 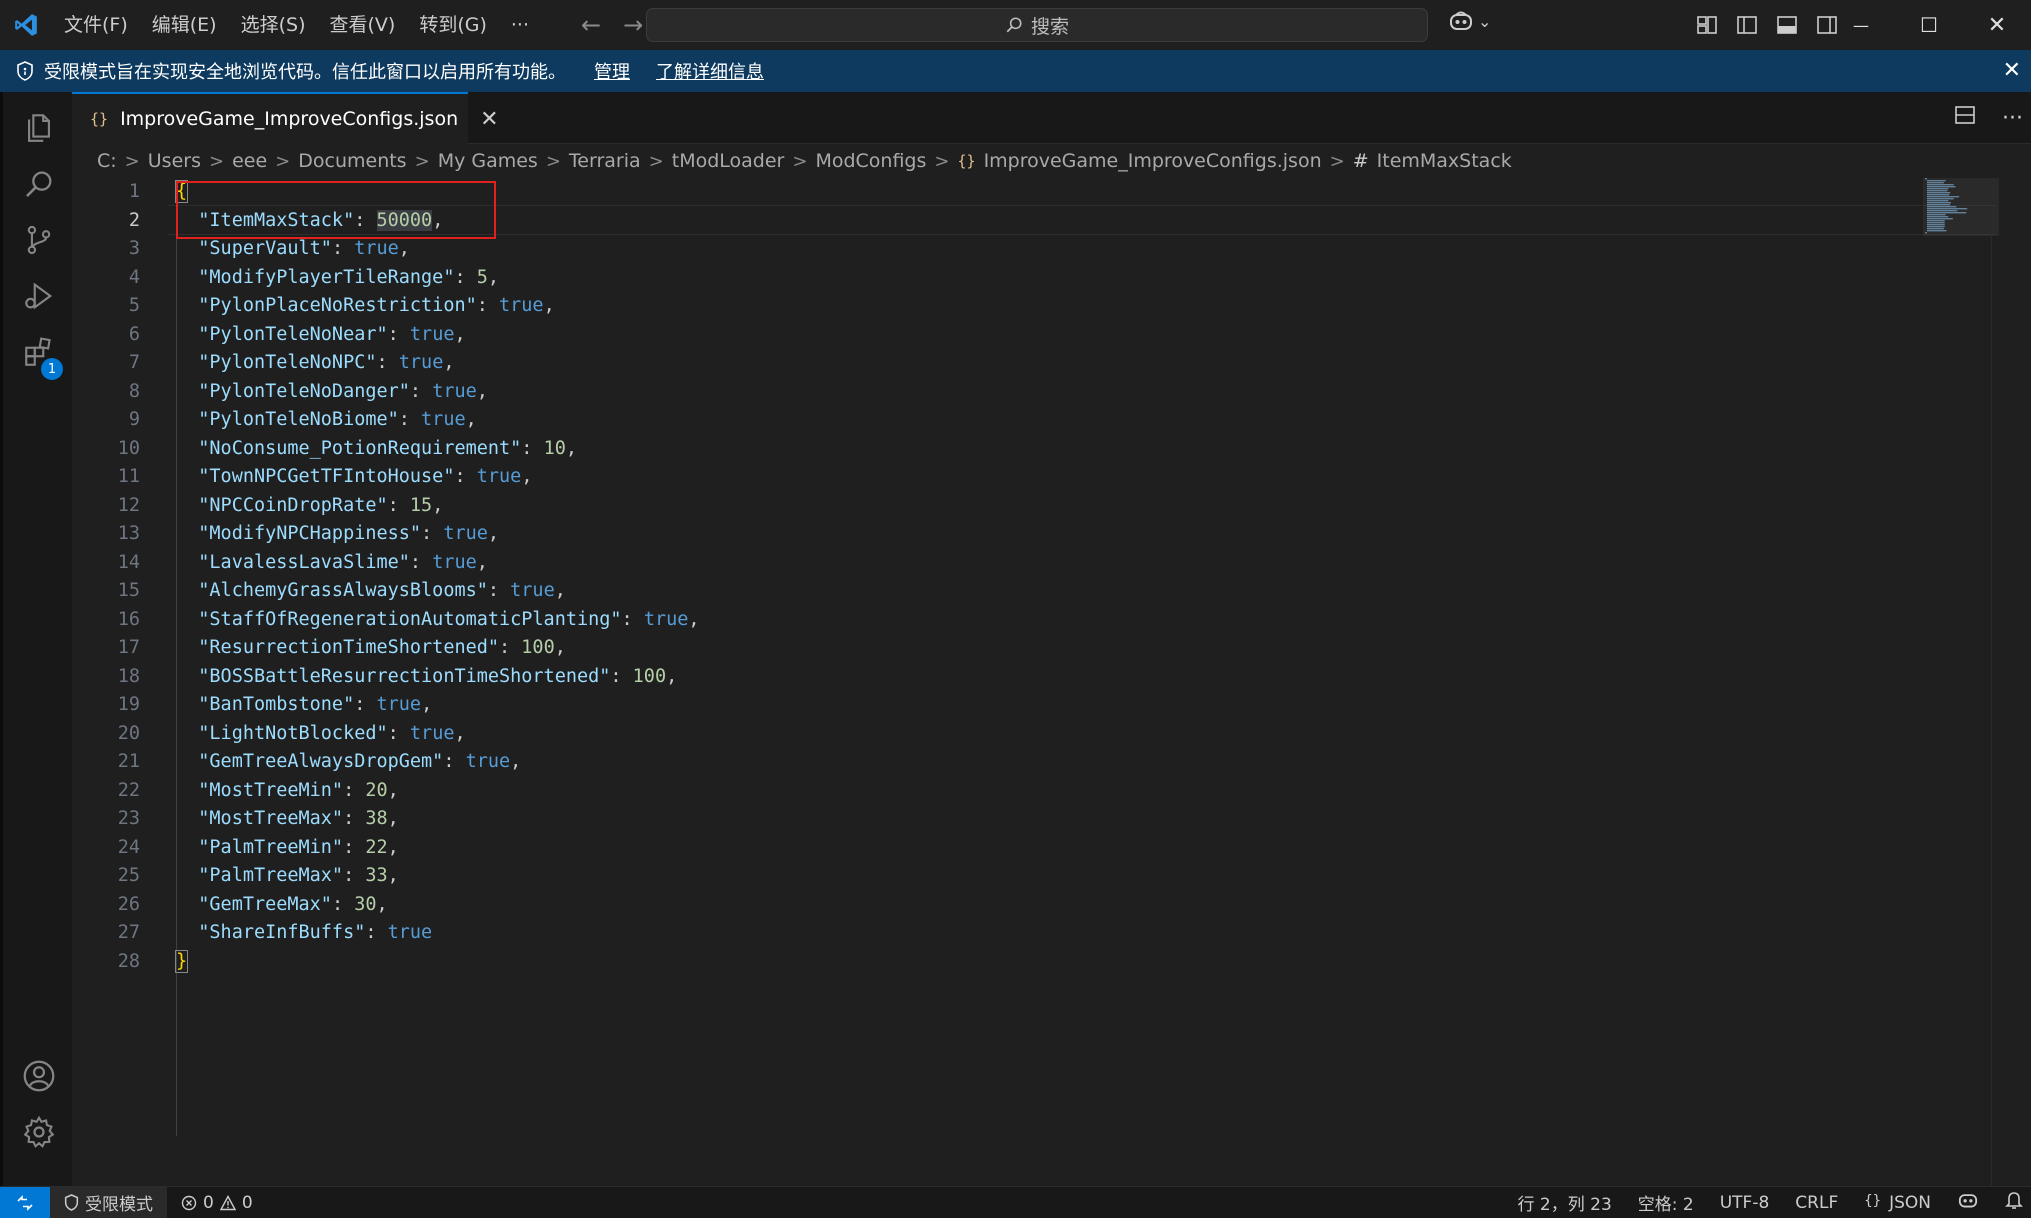 What do you see at coordinates (217, 1203) in the screenshot?
I see `problems-status: 0 0` at bounding box center [217, 1203].